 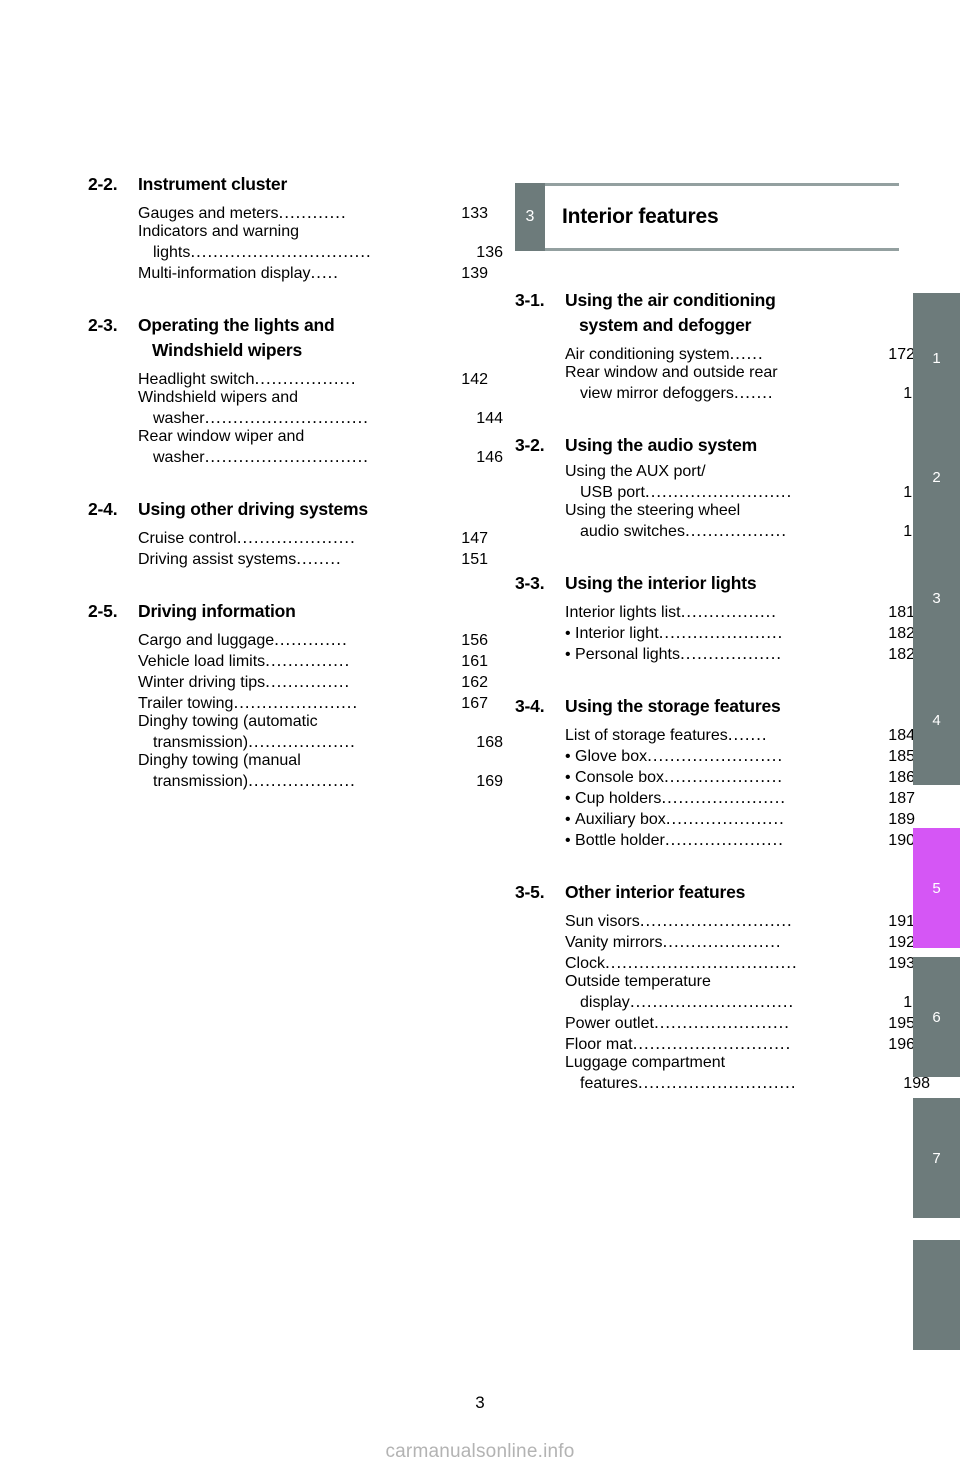 What do you see at coordinates (655, 892) in the screenshot?
I see `toc-section-title: Other interior features` at bounding box center [655, 892].